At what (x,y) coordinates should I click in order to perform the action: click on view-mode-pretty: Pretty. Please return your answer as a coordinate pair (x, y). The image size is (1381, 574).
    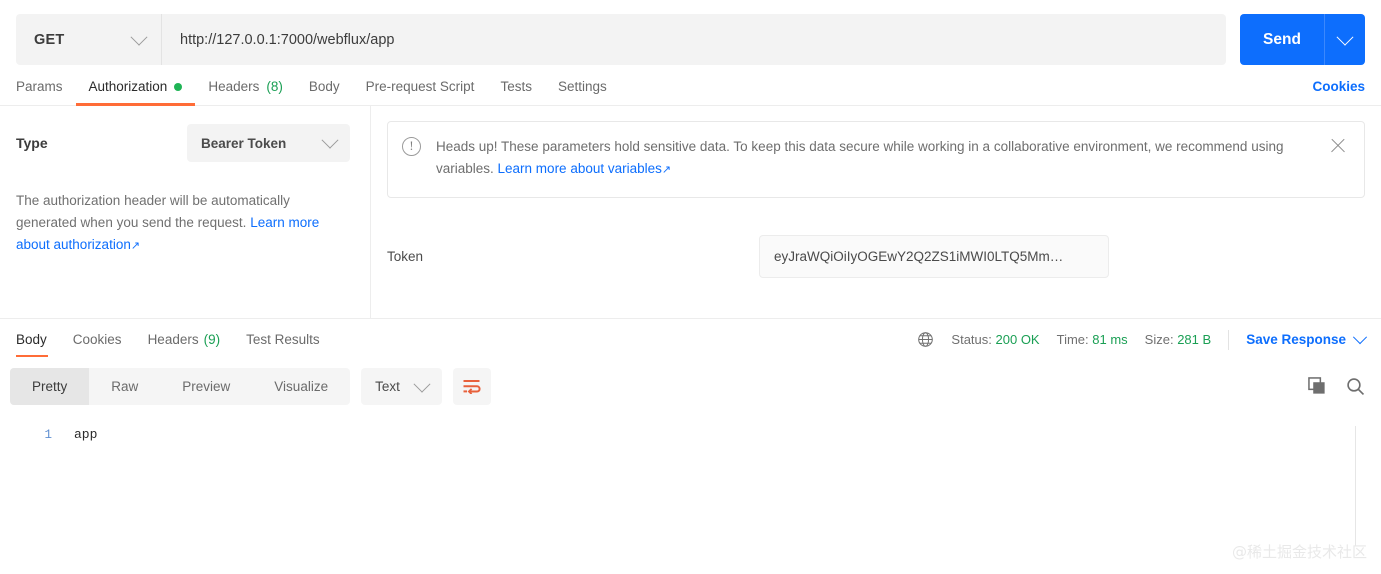
    Looking at the image, I should click on (50, 386).